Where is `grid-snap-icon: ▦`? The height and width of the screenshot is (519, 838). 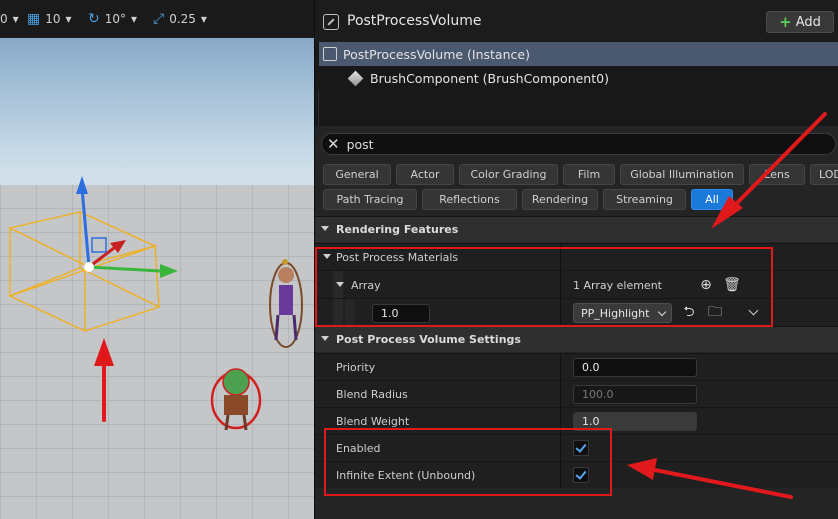 grid-snap-icon: ▦ is located at coordinates (34, 19).